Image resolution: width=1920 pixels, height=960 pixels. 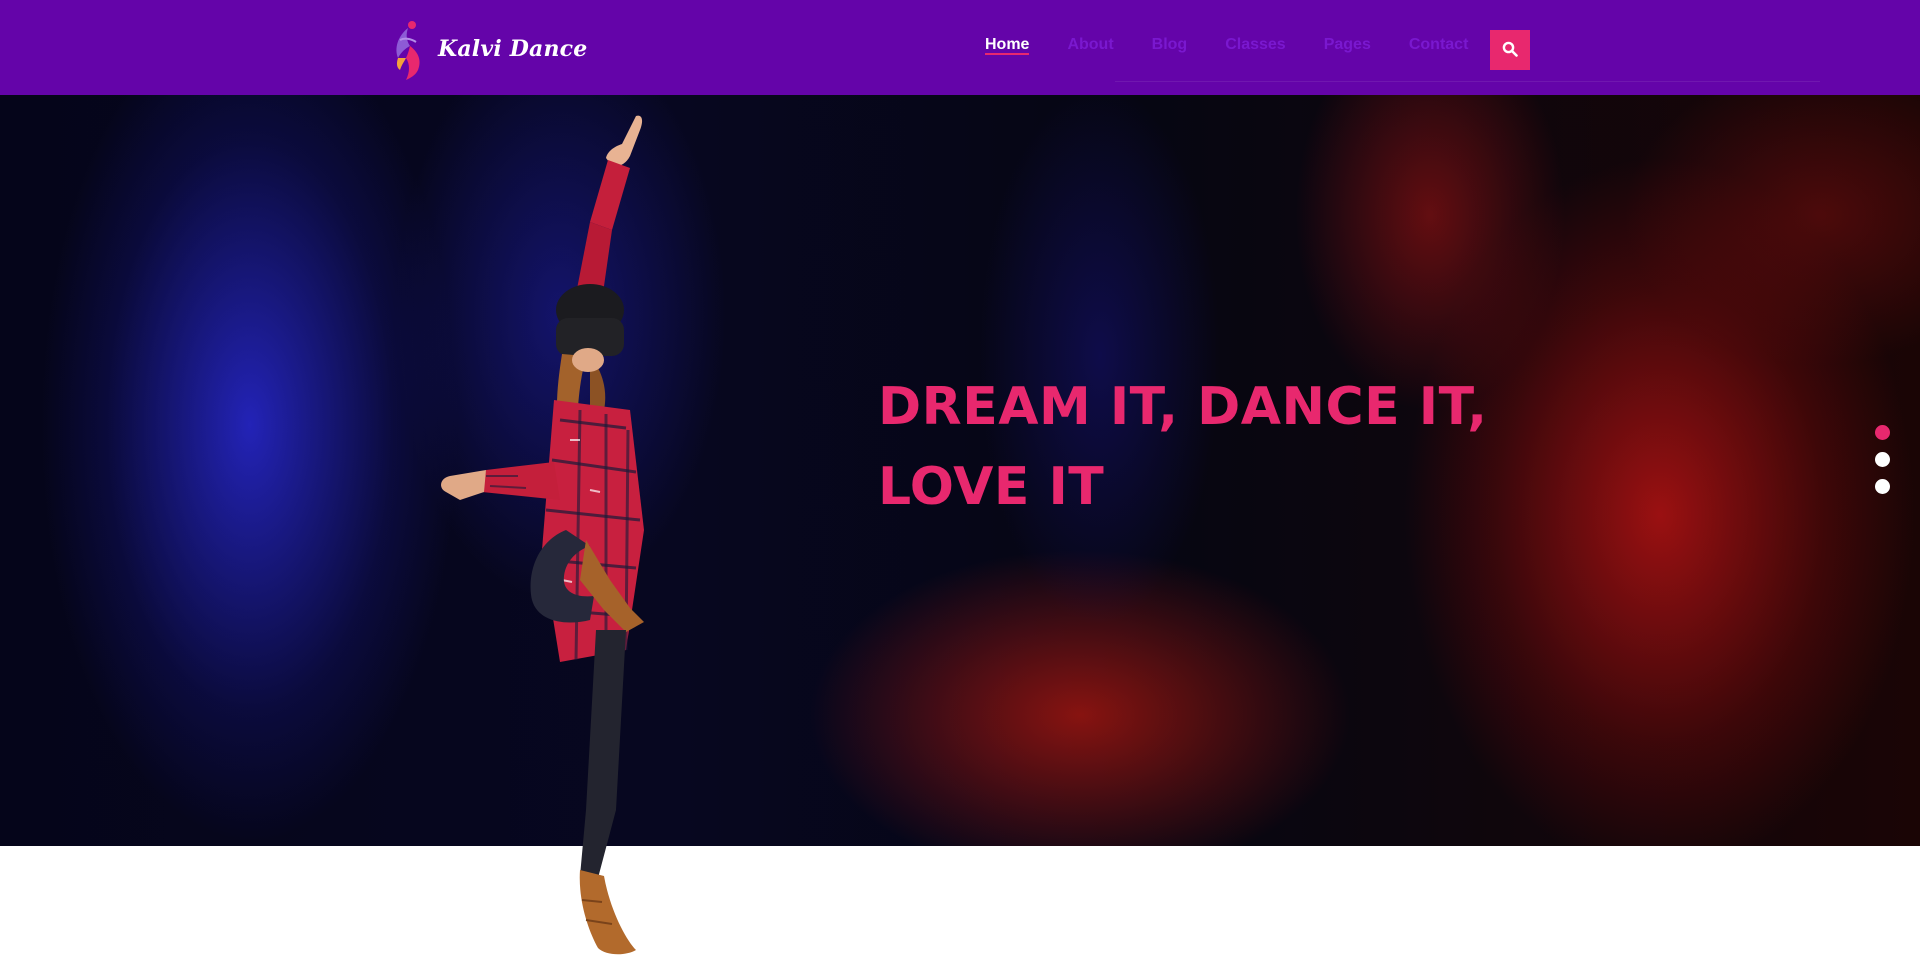 What do you see at coordinates (1183, 407) in the screenshot?
I see `hero-headline-line-1: DREAM IT, DANCE IT,` at bounding box center [1183, 407].